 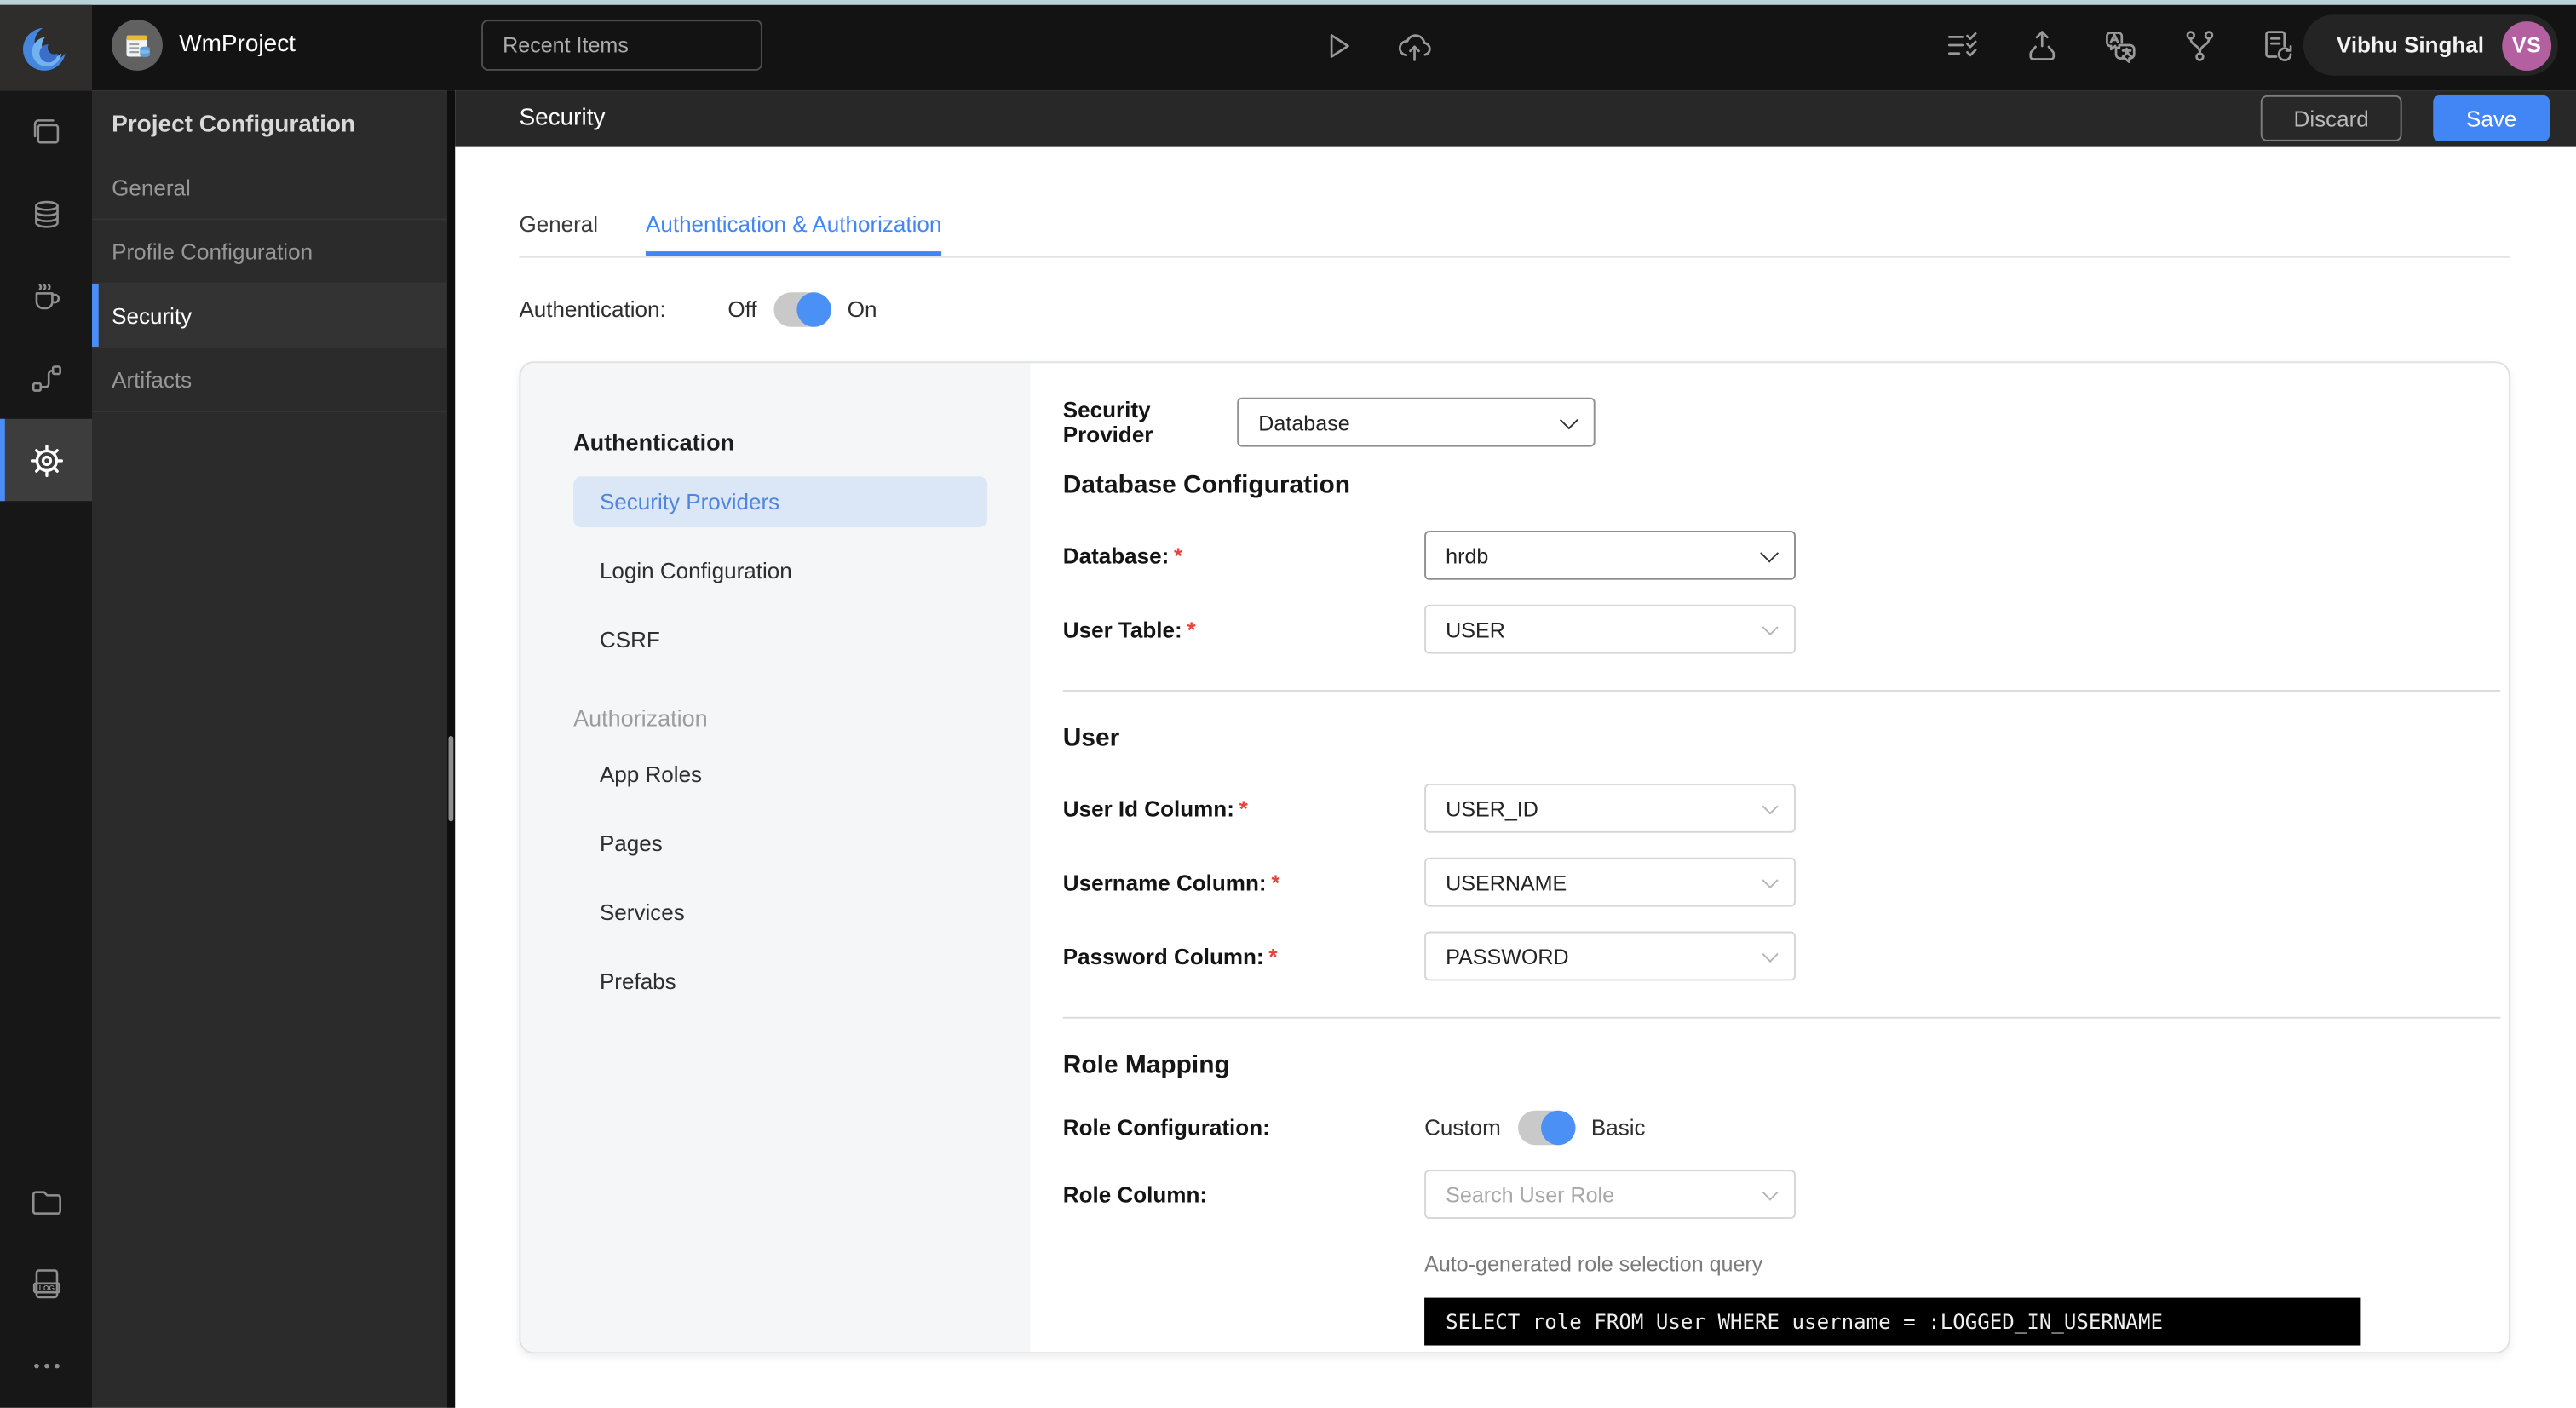 I want to click on nav-item-app-roles: App Roles, so click(x=780, y=775).